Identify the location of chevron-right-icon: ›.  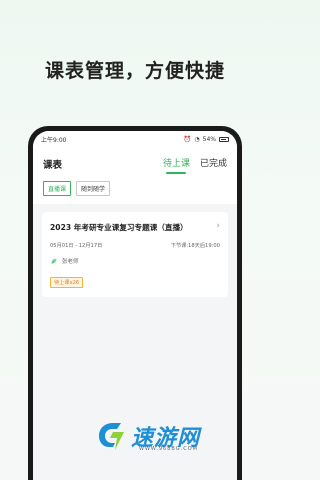
(218, 226).